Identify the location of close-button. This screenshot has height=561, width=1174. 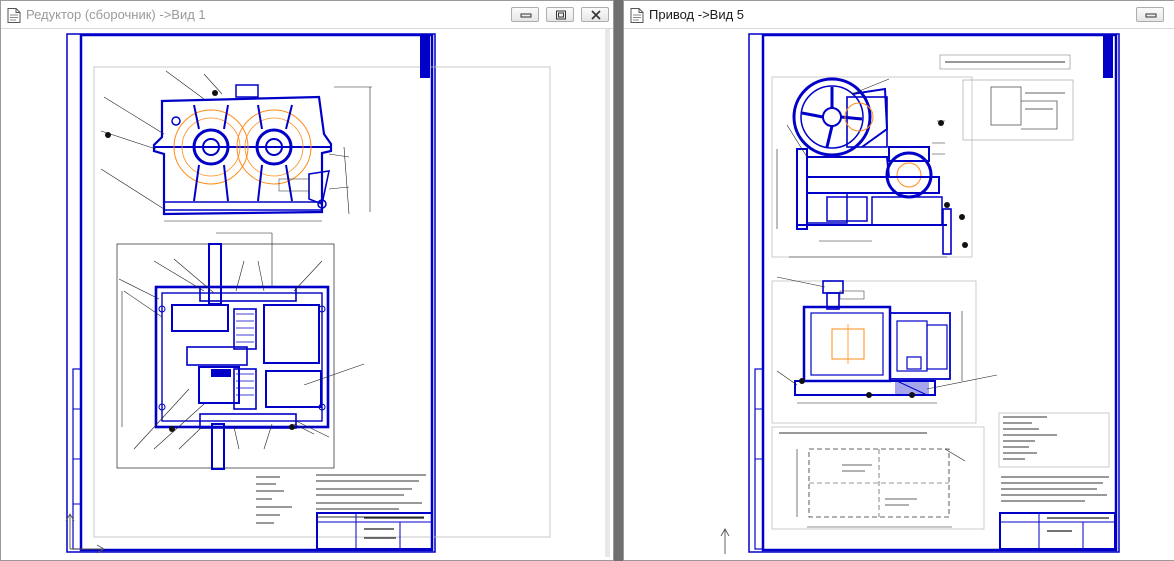
(595, 14).